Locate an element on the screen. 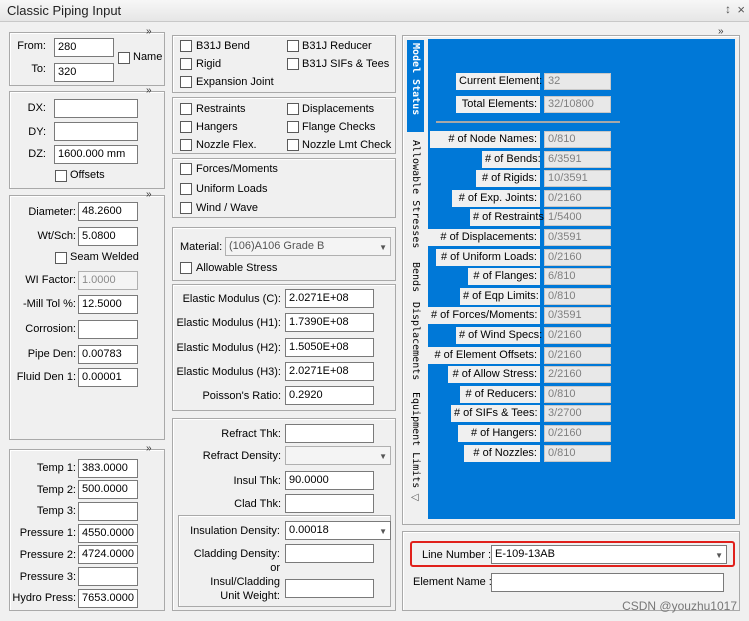 Image resolution: width=749 pixels, height=621 pixels. temp3-input is located at coordinates (108, 511).